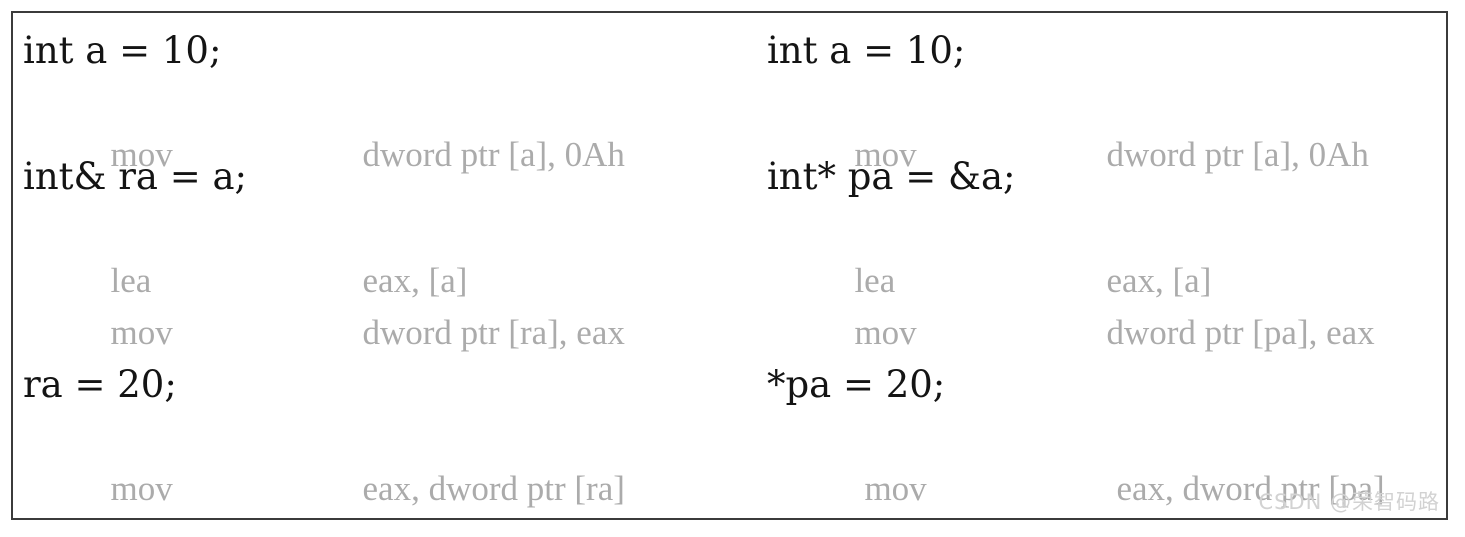  I want to click on asm-operands: dword ptr [ra], eax, so click(493, 332).